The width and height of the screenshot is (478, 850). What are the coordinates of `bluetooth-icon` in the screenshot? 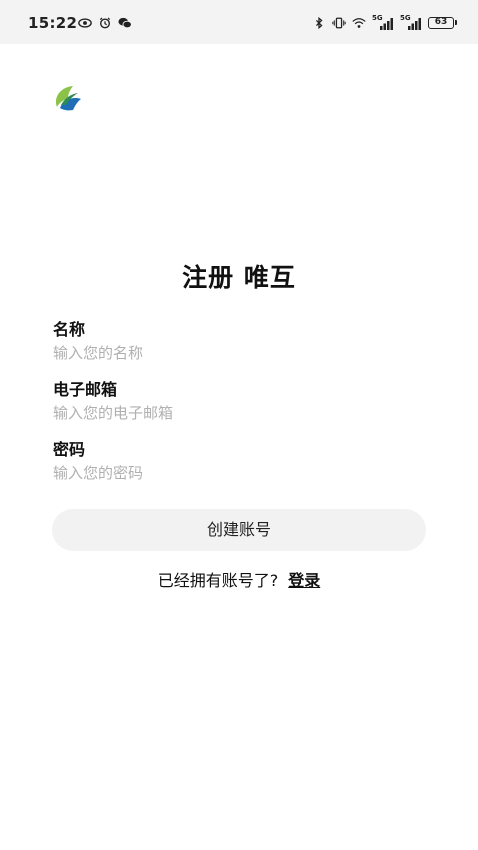 It's located at (319, 23).